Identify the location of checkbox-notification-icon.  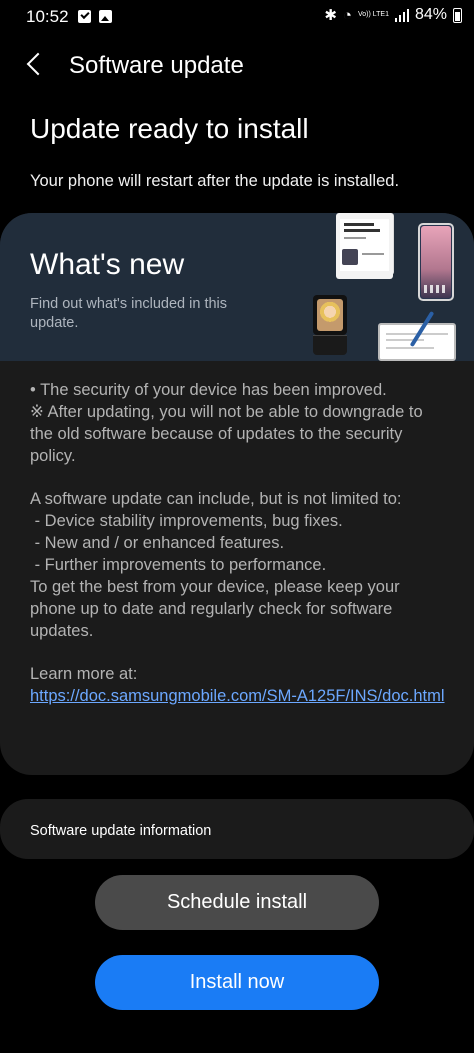
(84, 16).